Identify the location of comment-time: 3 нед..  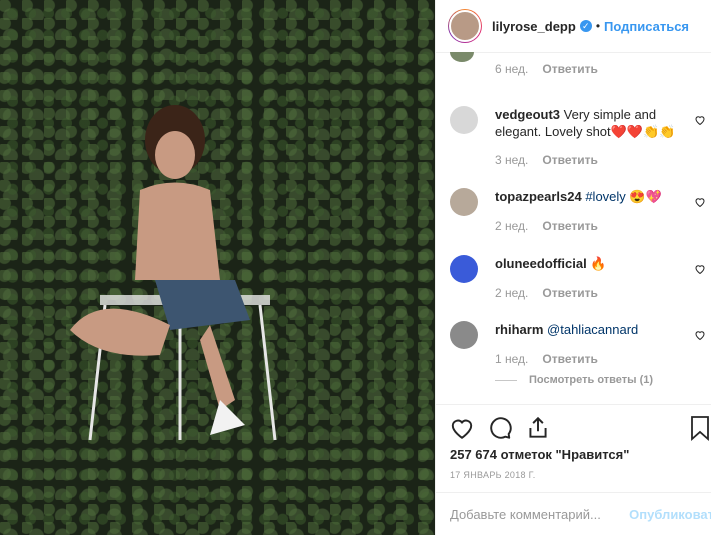
(511, 160).